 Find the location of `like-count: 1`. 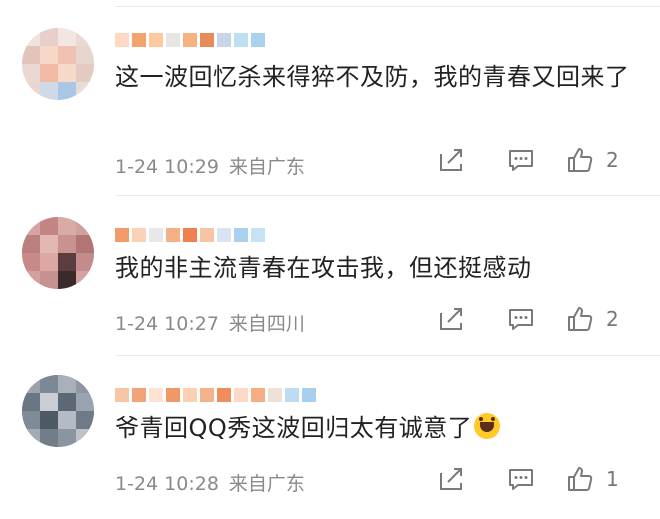

like-count: 1 is located at coordinates (612, 479).